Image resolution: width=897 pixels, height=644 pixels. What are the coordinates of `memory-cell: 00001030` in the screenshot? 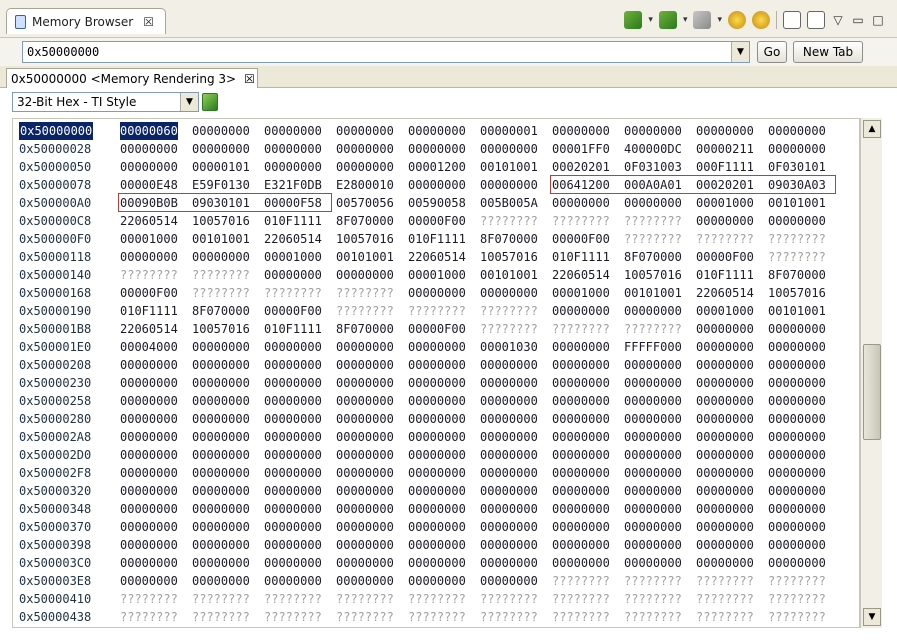 It's located at (509, 347).